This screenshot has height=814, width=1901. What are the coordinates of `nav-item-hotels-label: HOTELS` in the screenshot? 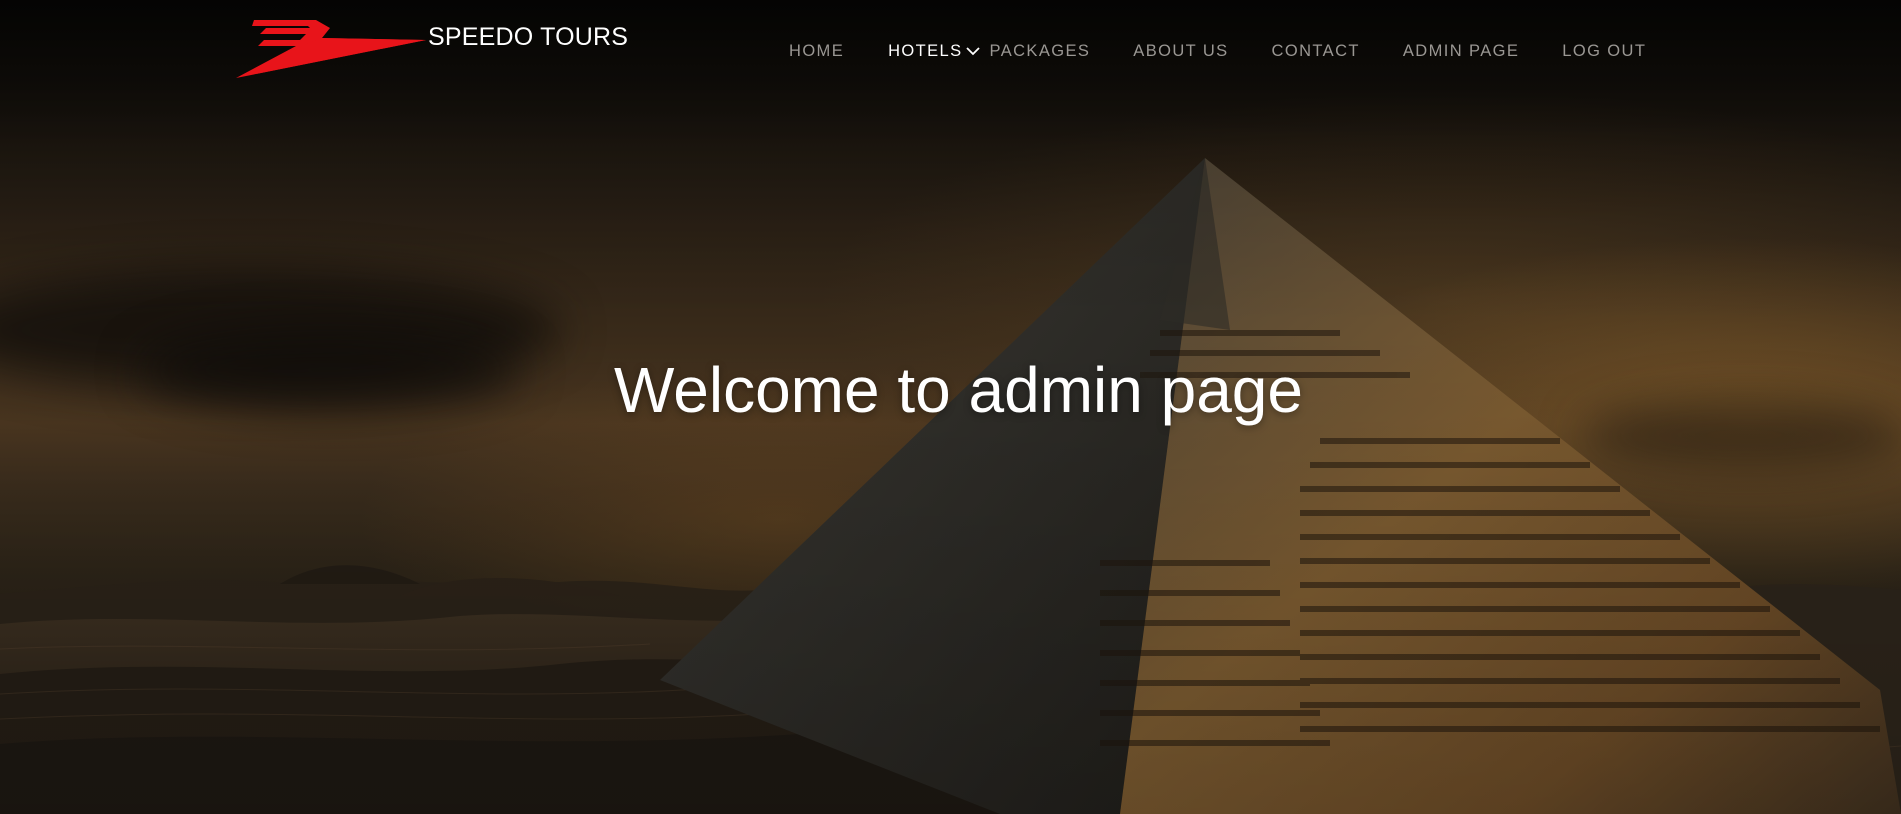 It's located at (925, 51).